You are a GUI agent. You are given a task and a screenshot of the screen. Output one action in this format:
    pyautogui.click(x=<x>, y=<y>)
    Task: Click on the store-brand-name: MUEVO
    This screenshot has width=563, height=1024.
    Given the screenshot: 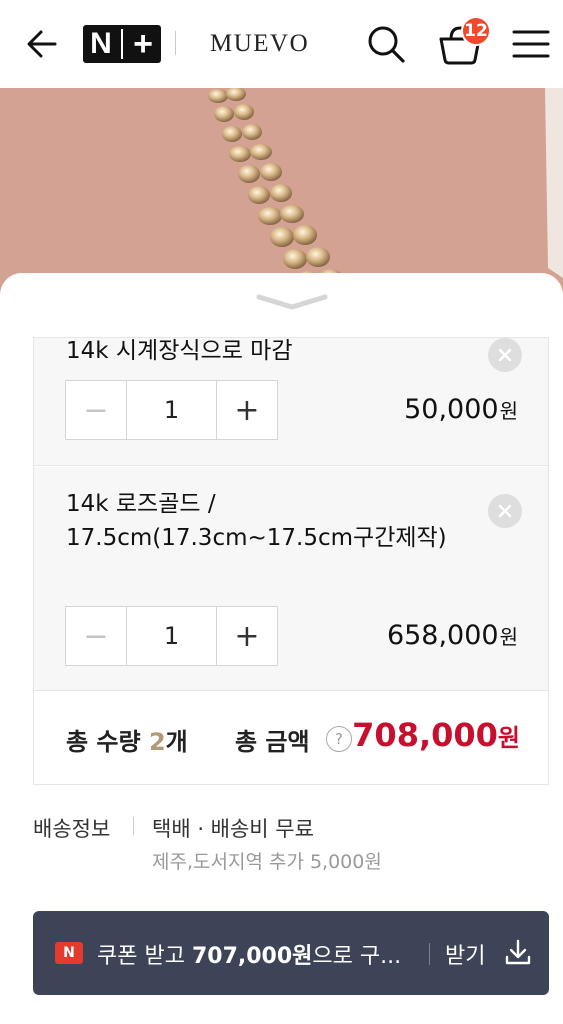 What is the action you would take?
    pyautogui.click(x=259, y=44)
    